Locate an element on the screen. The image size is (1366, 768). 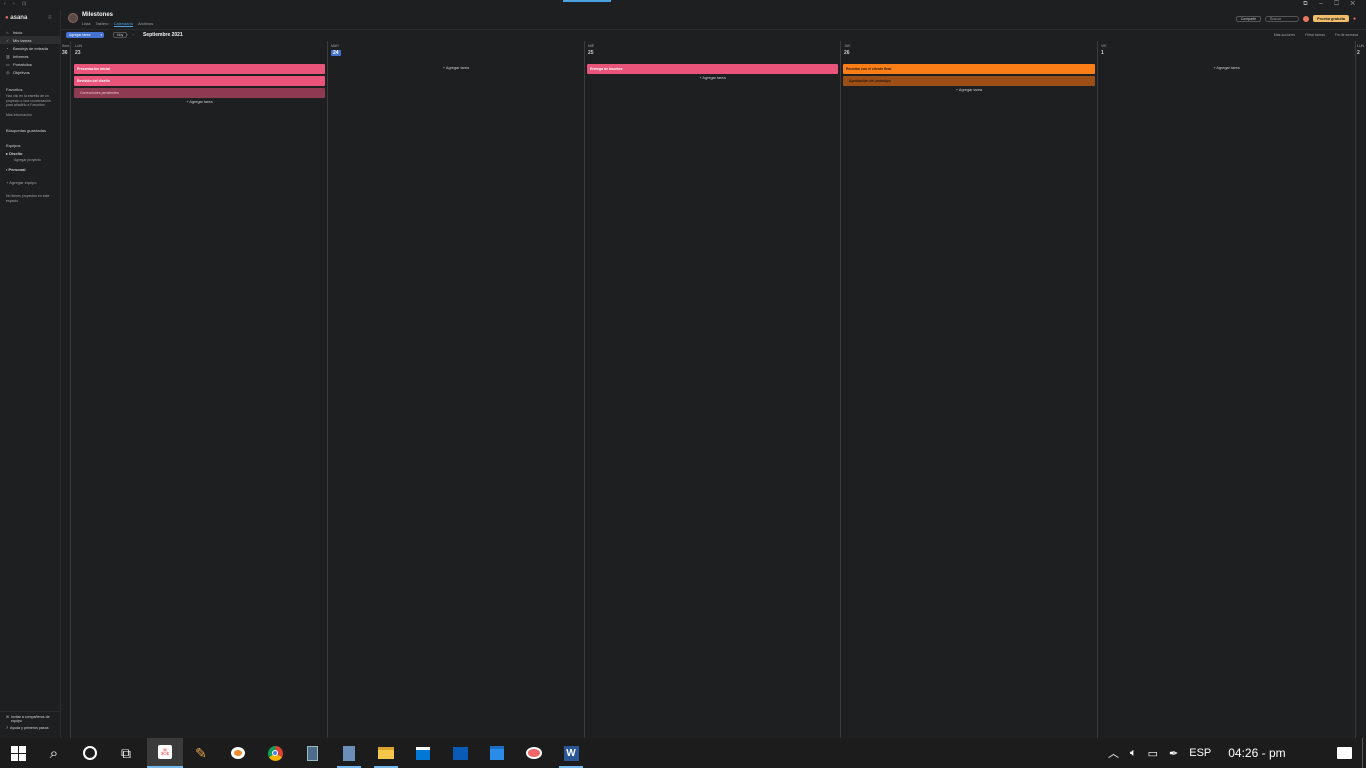
collapse-sidebar-icon: ≡ is located at coordinates (50, 18).